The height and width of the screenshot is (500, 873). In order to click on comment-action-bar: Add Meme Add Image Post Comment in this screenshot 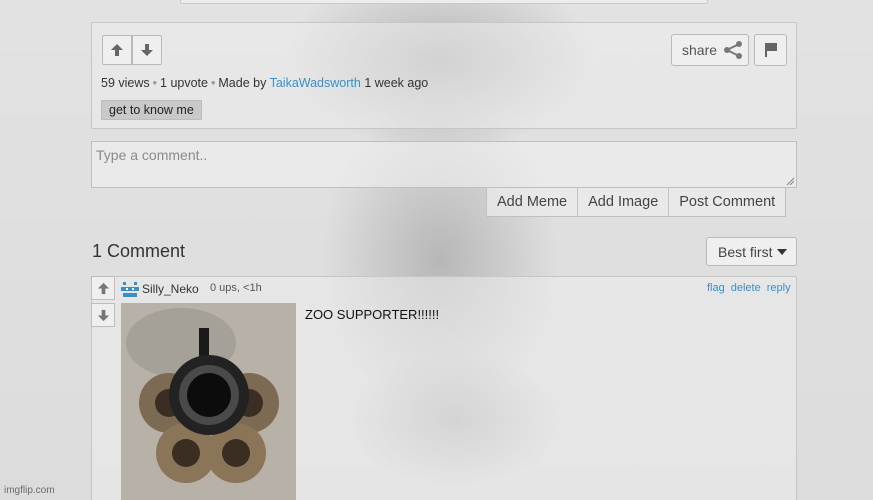, I will do `click(636, 202)`.